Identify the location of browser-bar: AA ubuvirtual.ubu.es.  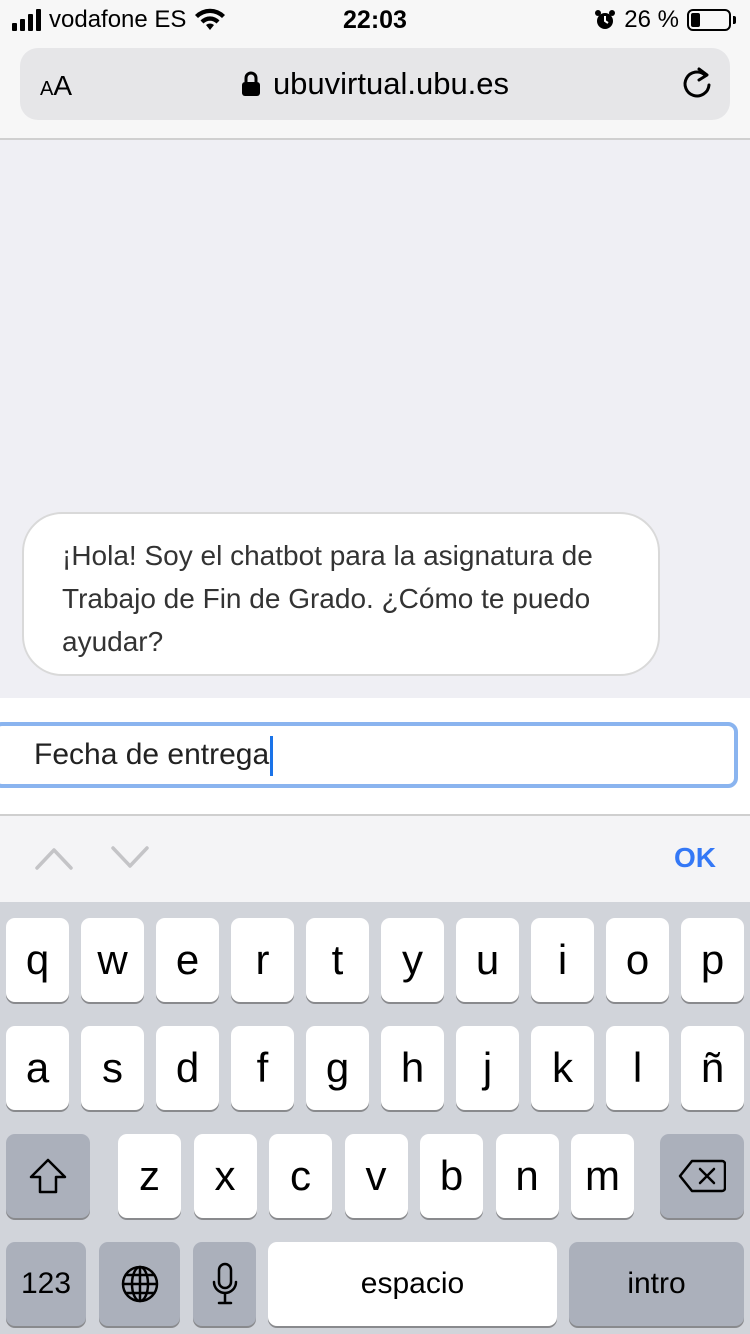
(375, 90).